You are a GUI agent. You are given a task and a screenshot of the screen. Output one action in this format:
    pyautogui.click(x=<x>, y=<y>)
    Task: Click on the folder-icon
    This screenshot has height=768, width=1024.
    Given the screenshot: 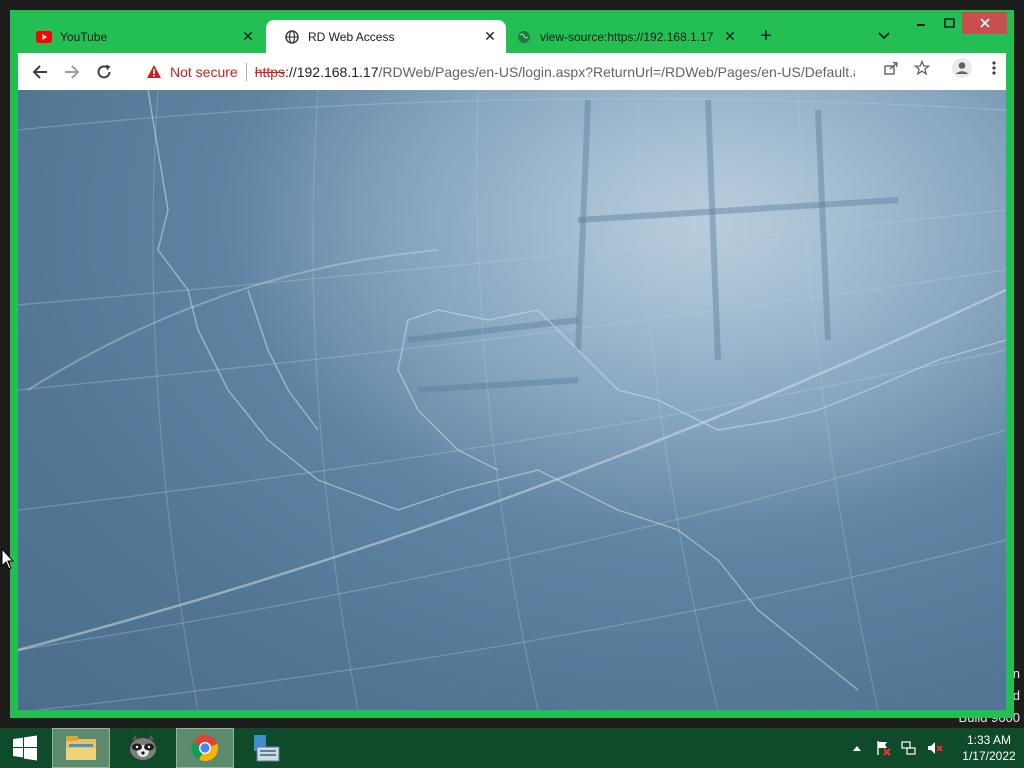 What is the action you would take?
    pyautogui.click(x=81, y=748)
    